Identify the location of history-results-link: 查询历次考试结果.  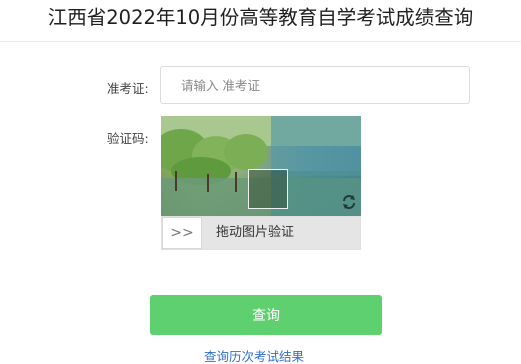
(254, 355).